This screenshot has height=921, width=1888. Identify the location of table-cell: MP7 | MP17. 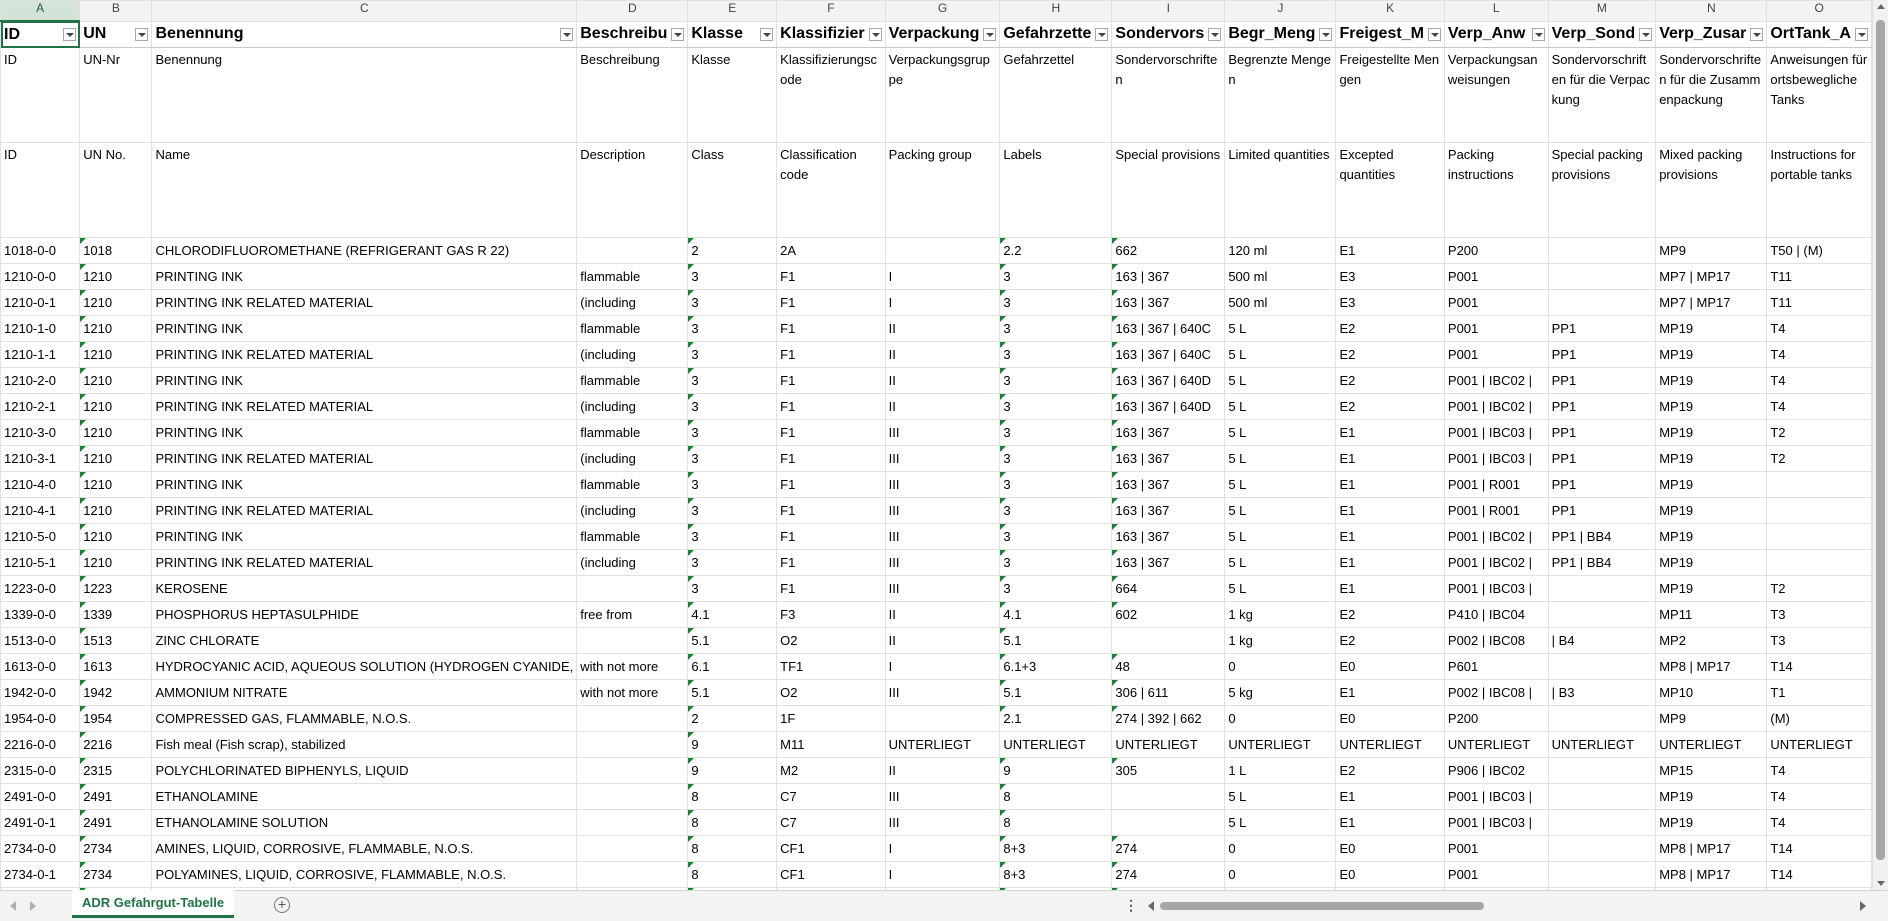
(1711, 276).